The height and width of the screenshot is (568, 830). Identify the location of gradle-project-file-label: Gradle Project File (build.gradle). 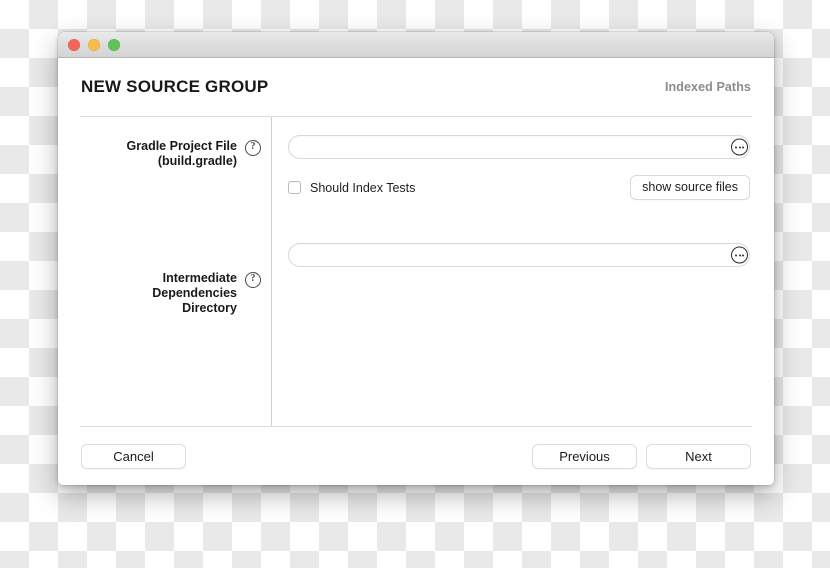
(182, 154).